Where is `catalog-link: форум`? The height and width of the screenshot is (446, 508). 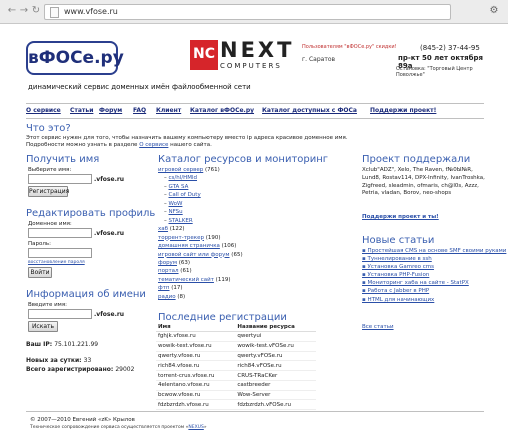
catalog-link: форум is located at coordinates (167, 263).